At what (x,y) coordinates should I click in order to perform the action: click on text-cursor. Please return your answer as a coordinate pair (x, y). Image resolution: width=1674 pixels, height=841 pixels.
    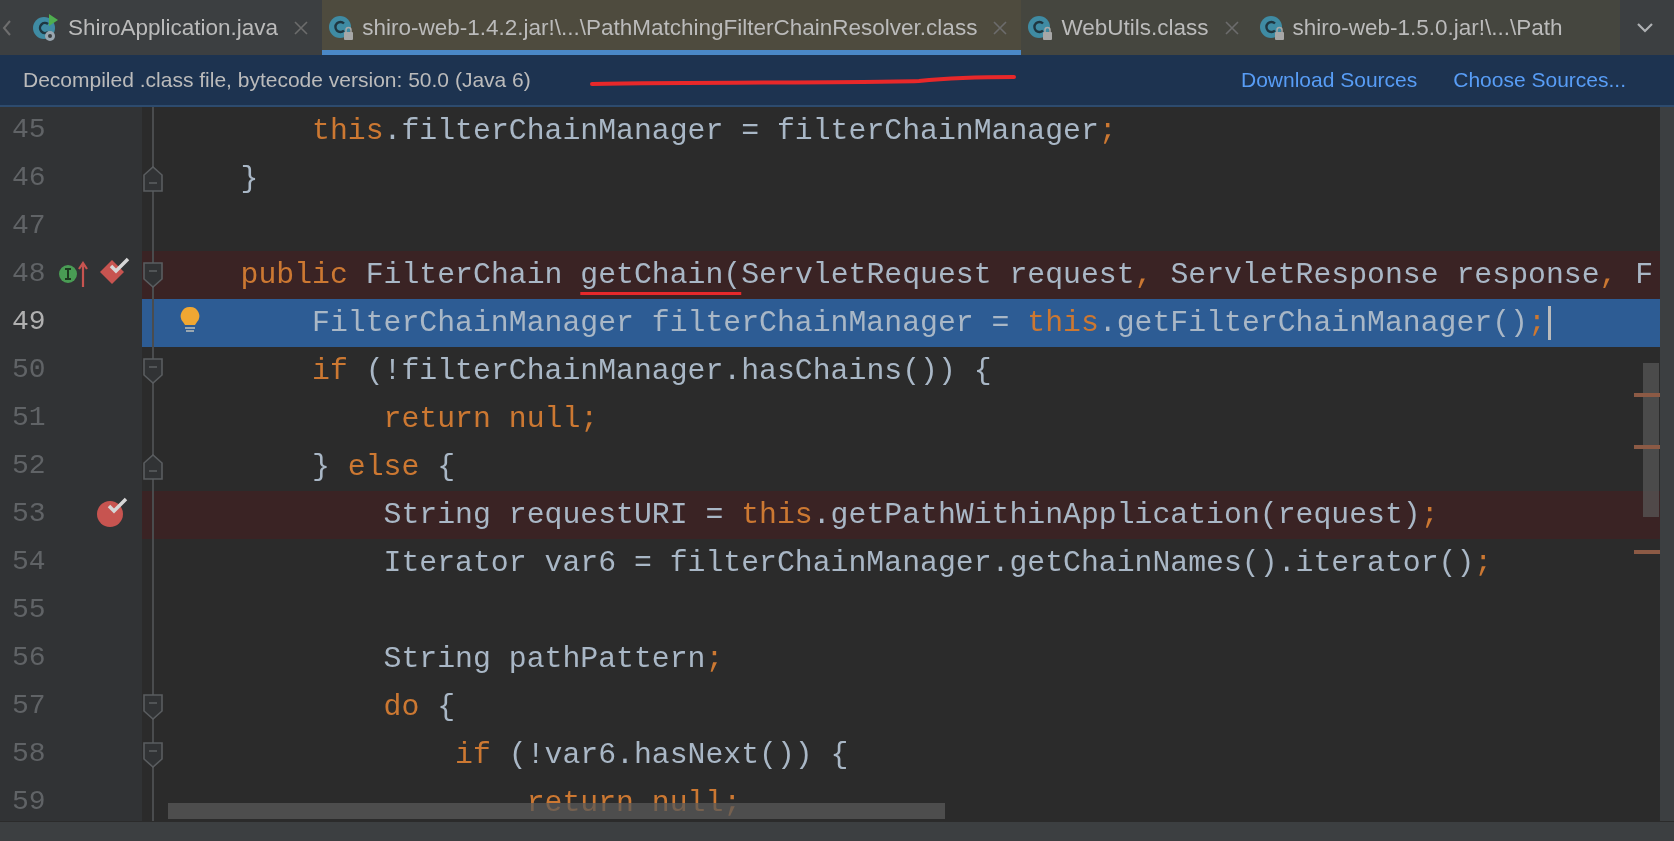
    Looking at the image, I should click on (1549, 323).